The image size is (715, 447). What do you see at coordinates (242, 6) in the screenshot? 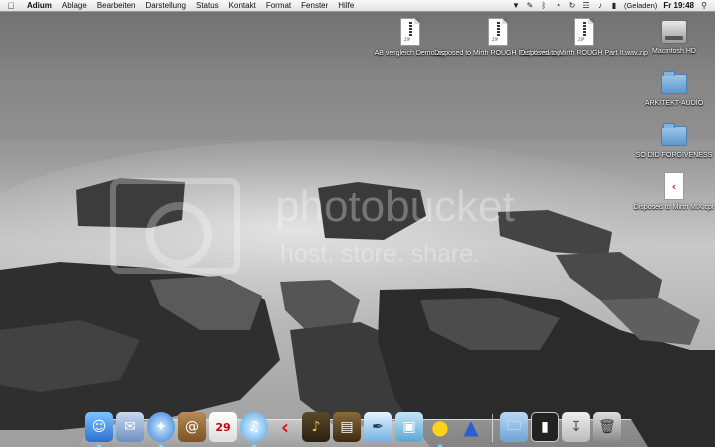
I see `menu-kontakt: Kontakt` at bounding box center [242, 6].